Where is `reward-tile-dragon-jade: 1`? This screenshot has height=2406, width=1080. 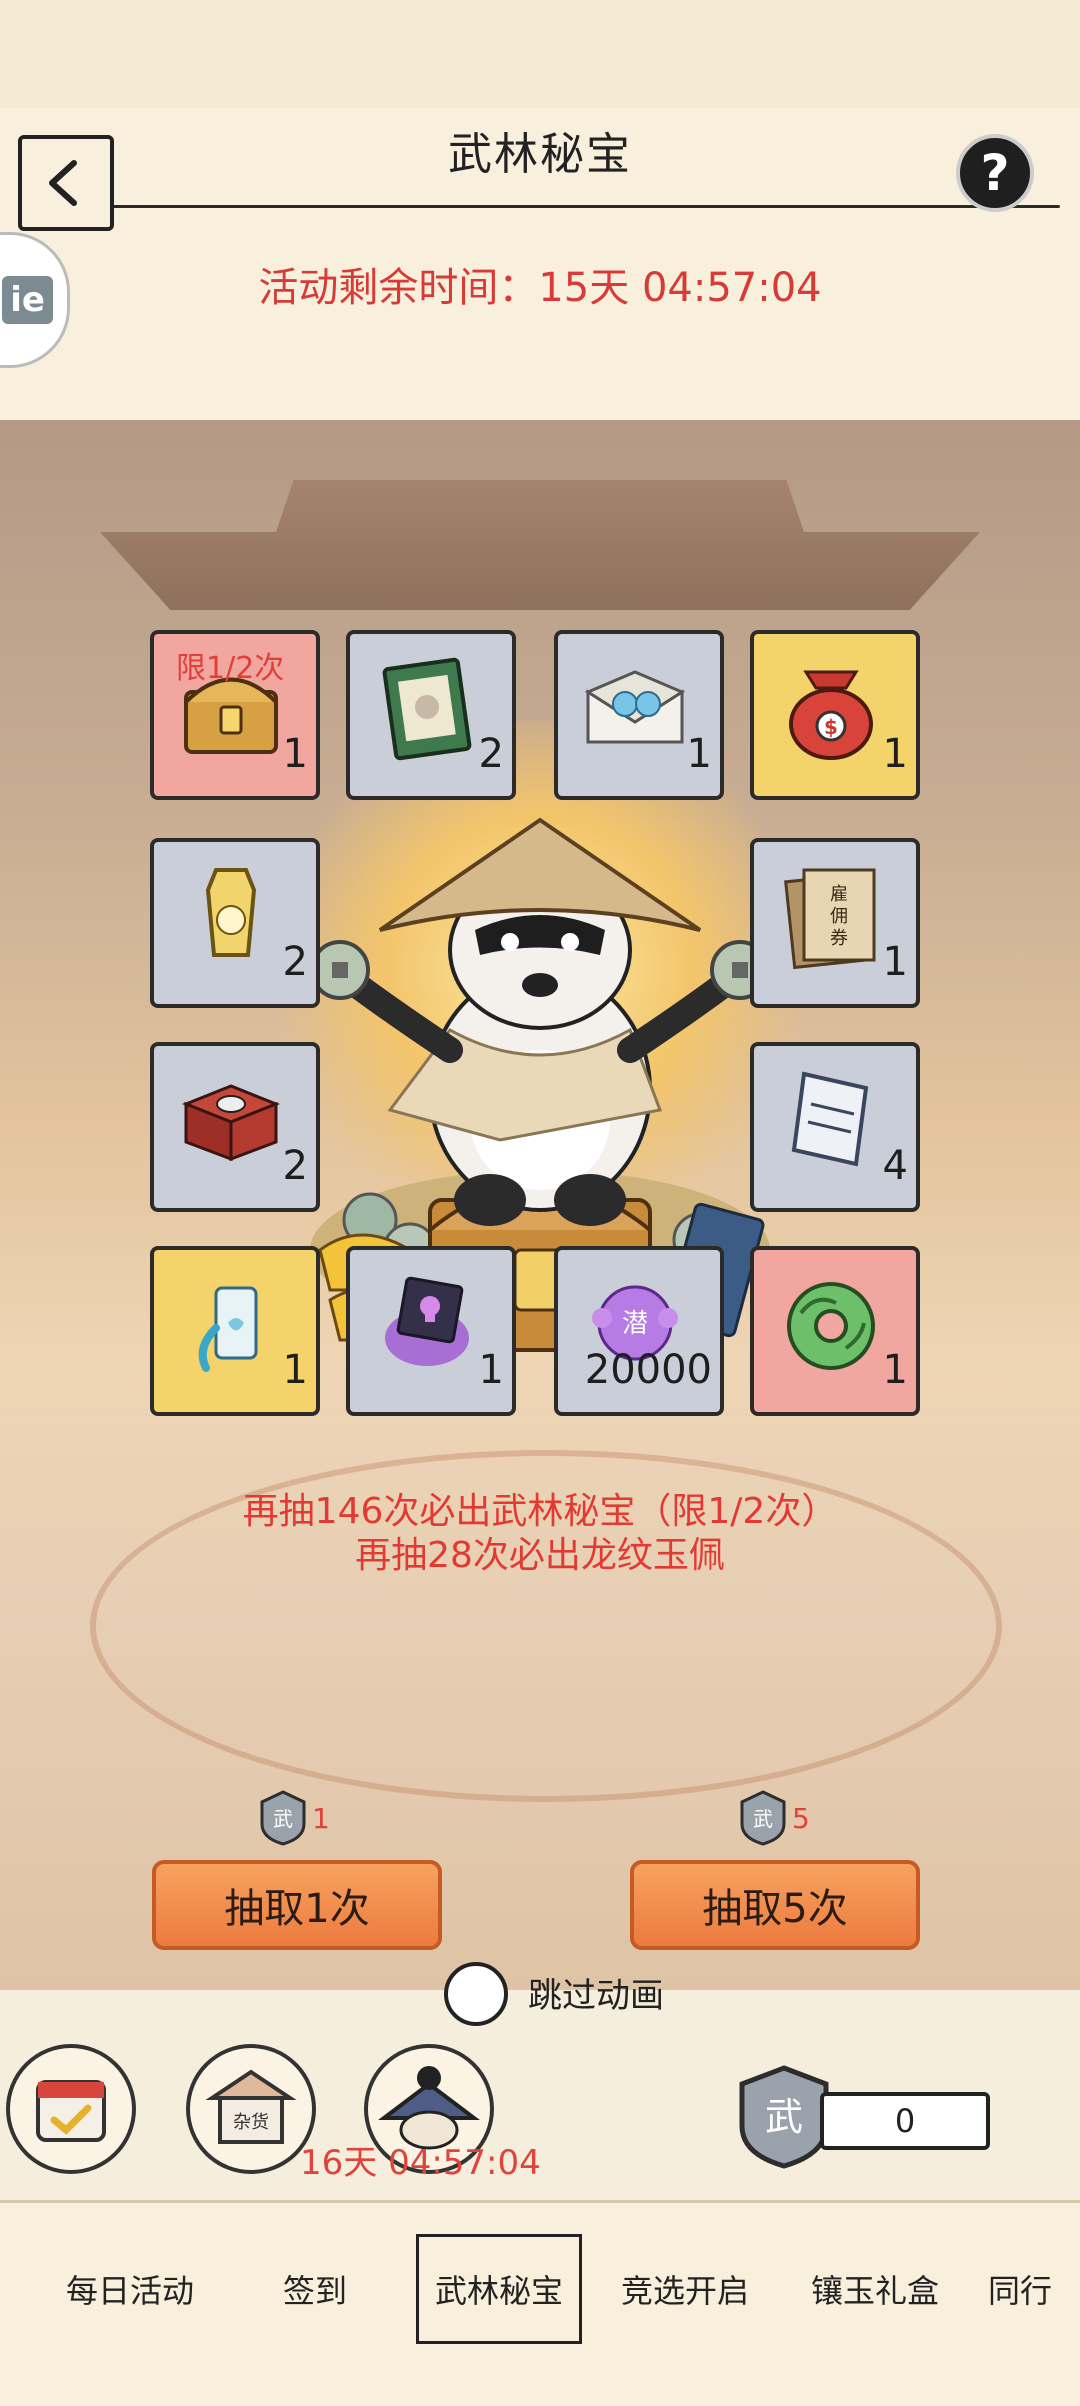 reward-tile-dragon-jade: 1 is located at coordinates (835, 1331).